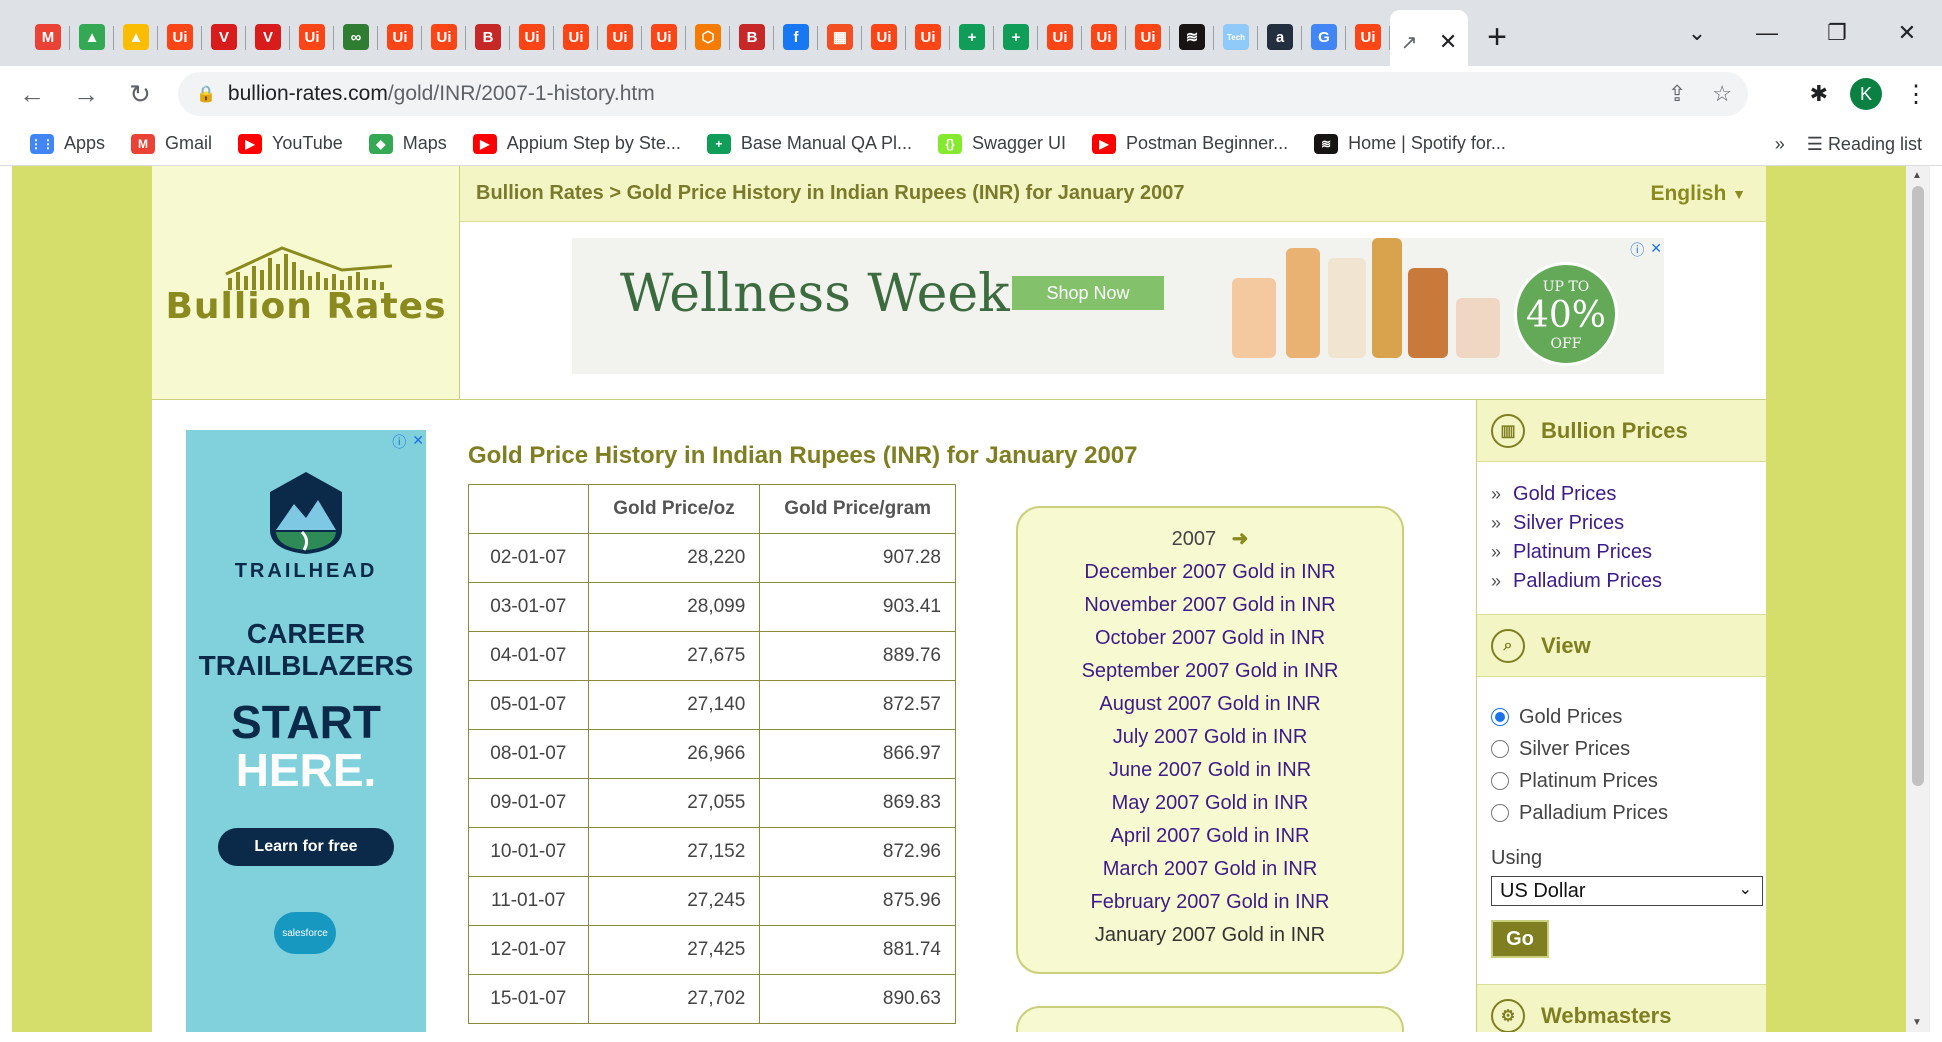 Image resolution: width=1942 pixels, height=1042 pixels. Describe the element at coordinates (306, 283) in the screenshot. I see `site-logo: Bullion Rates` at that location.